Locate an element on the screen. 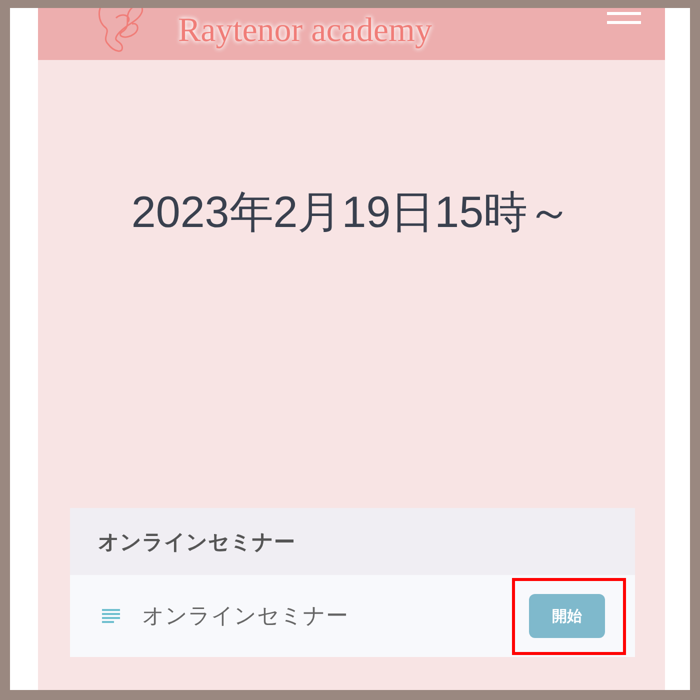 Image resolution: width=700 pixels, height=700 pixels. course-title: オンラインセミナー is located at coordinates (352, 541).